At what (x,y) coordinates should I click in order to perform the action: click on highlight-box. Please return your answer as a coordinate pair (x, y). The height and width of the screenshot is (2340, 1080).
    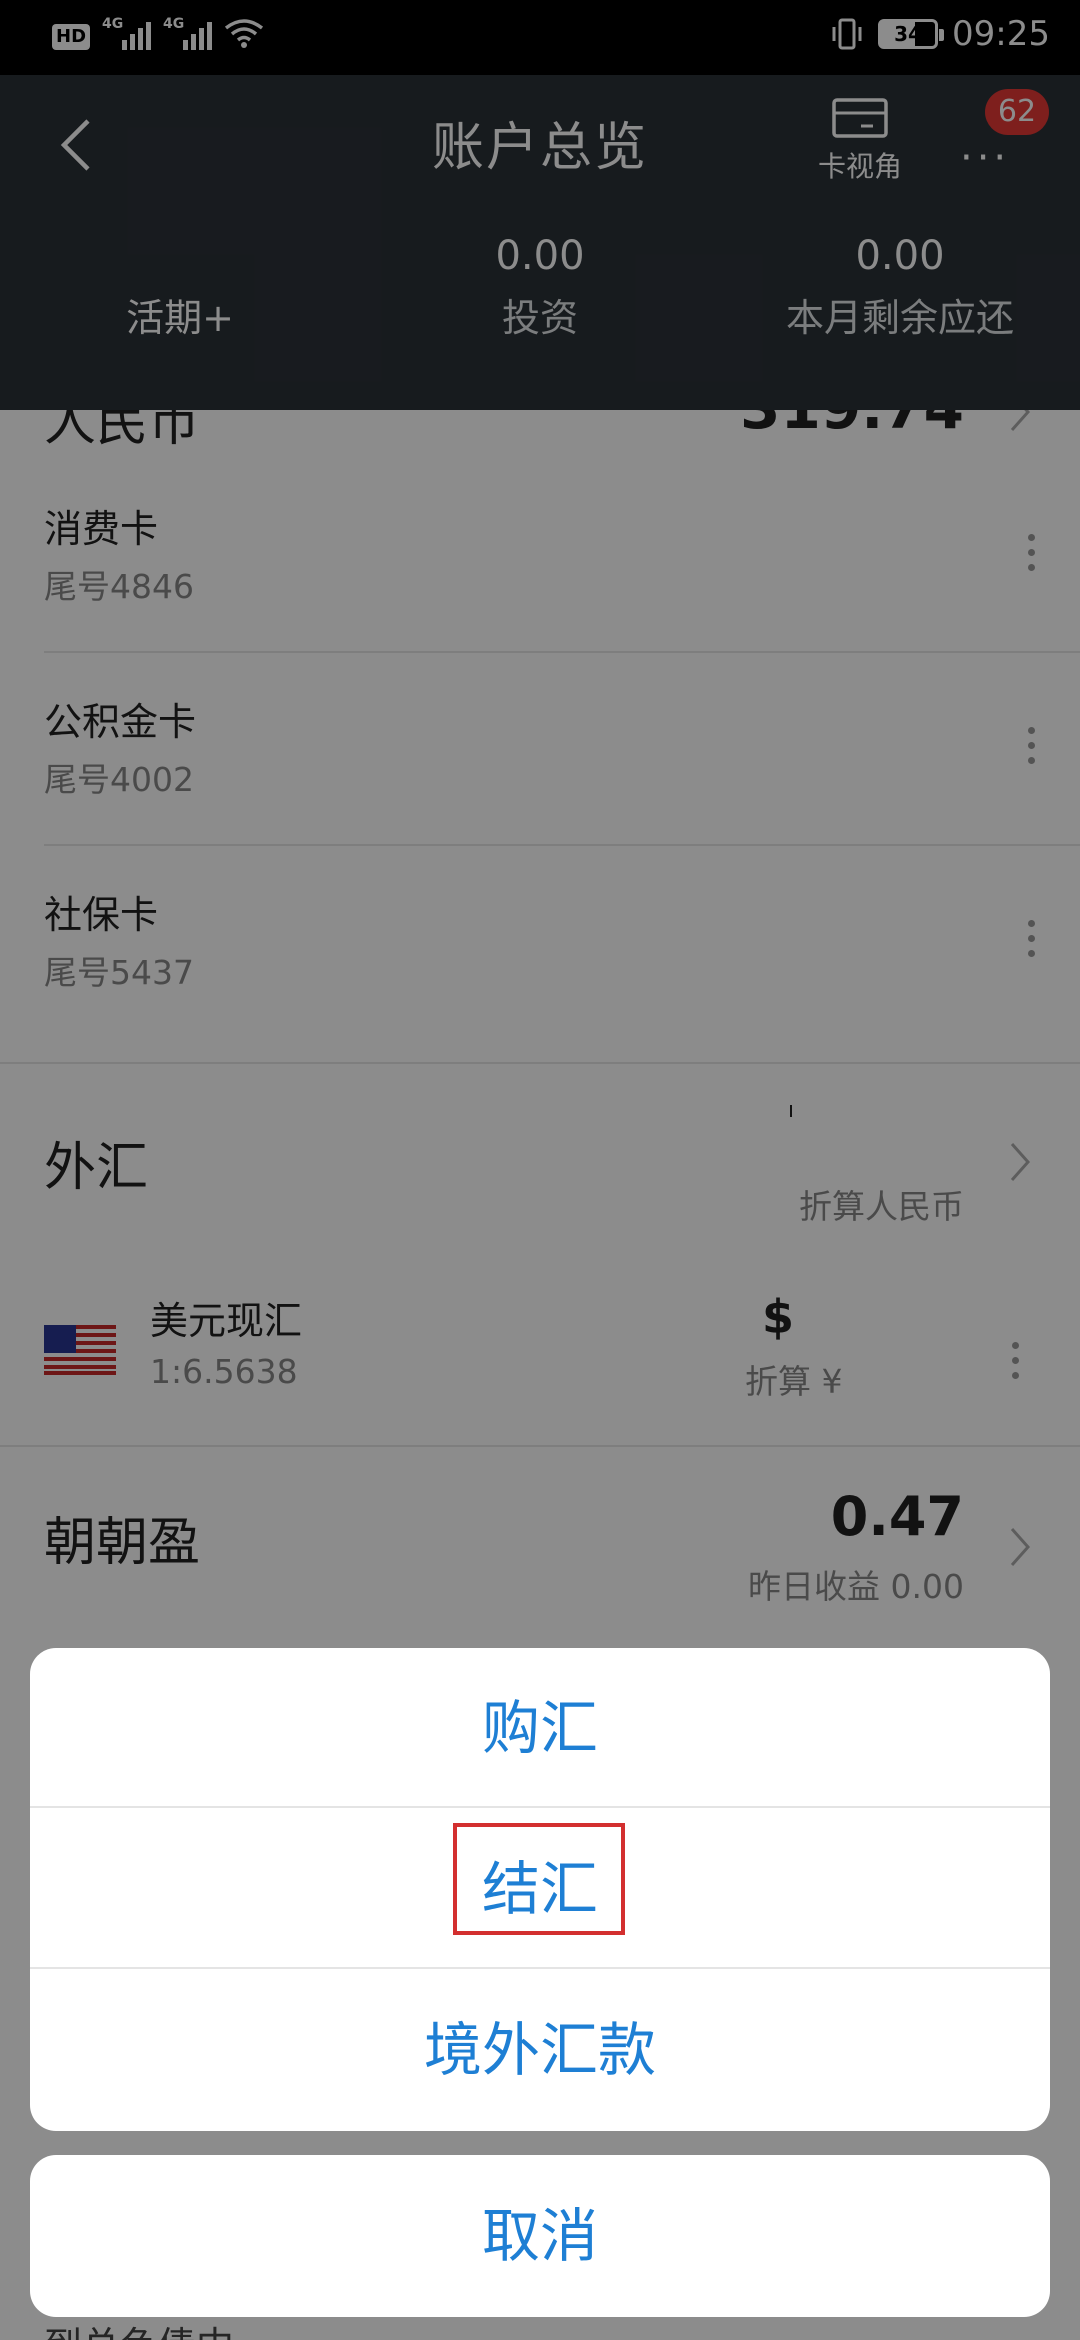
    Looking at the image, I should click on (539, 1879).